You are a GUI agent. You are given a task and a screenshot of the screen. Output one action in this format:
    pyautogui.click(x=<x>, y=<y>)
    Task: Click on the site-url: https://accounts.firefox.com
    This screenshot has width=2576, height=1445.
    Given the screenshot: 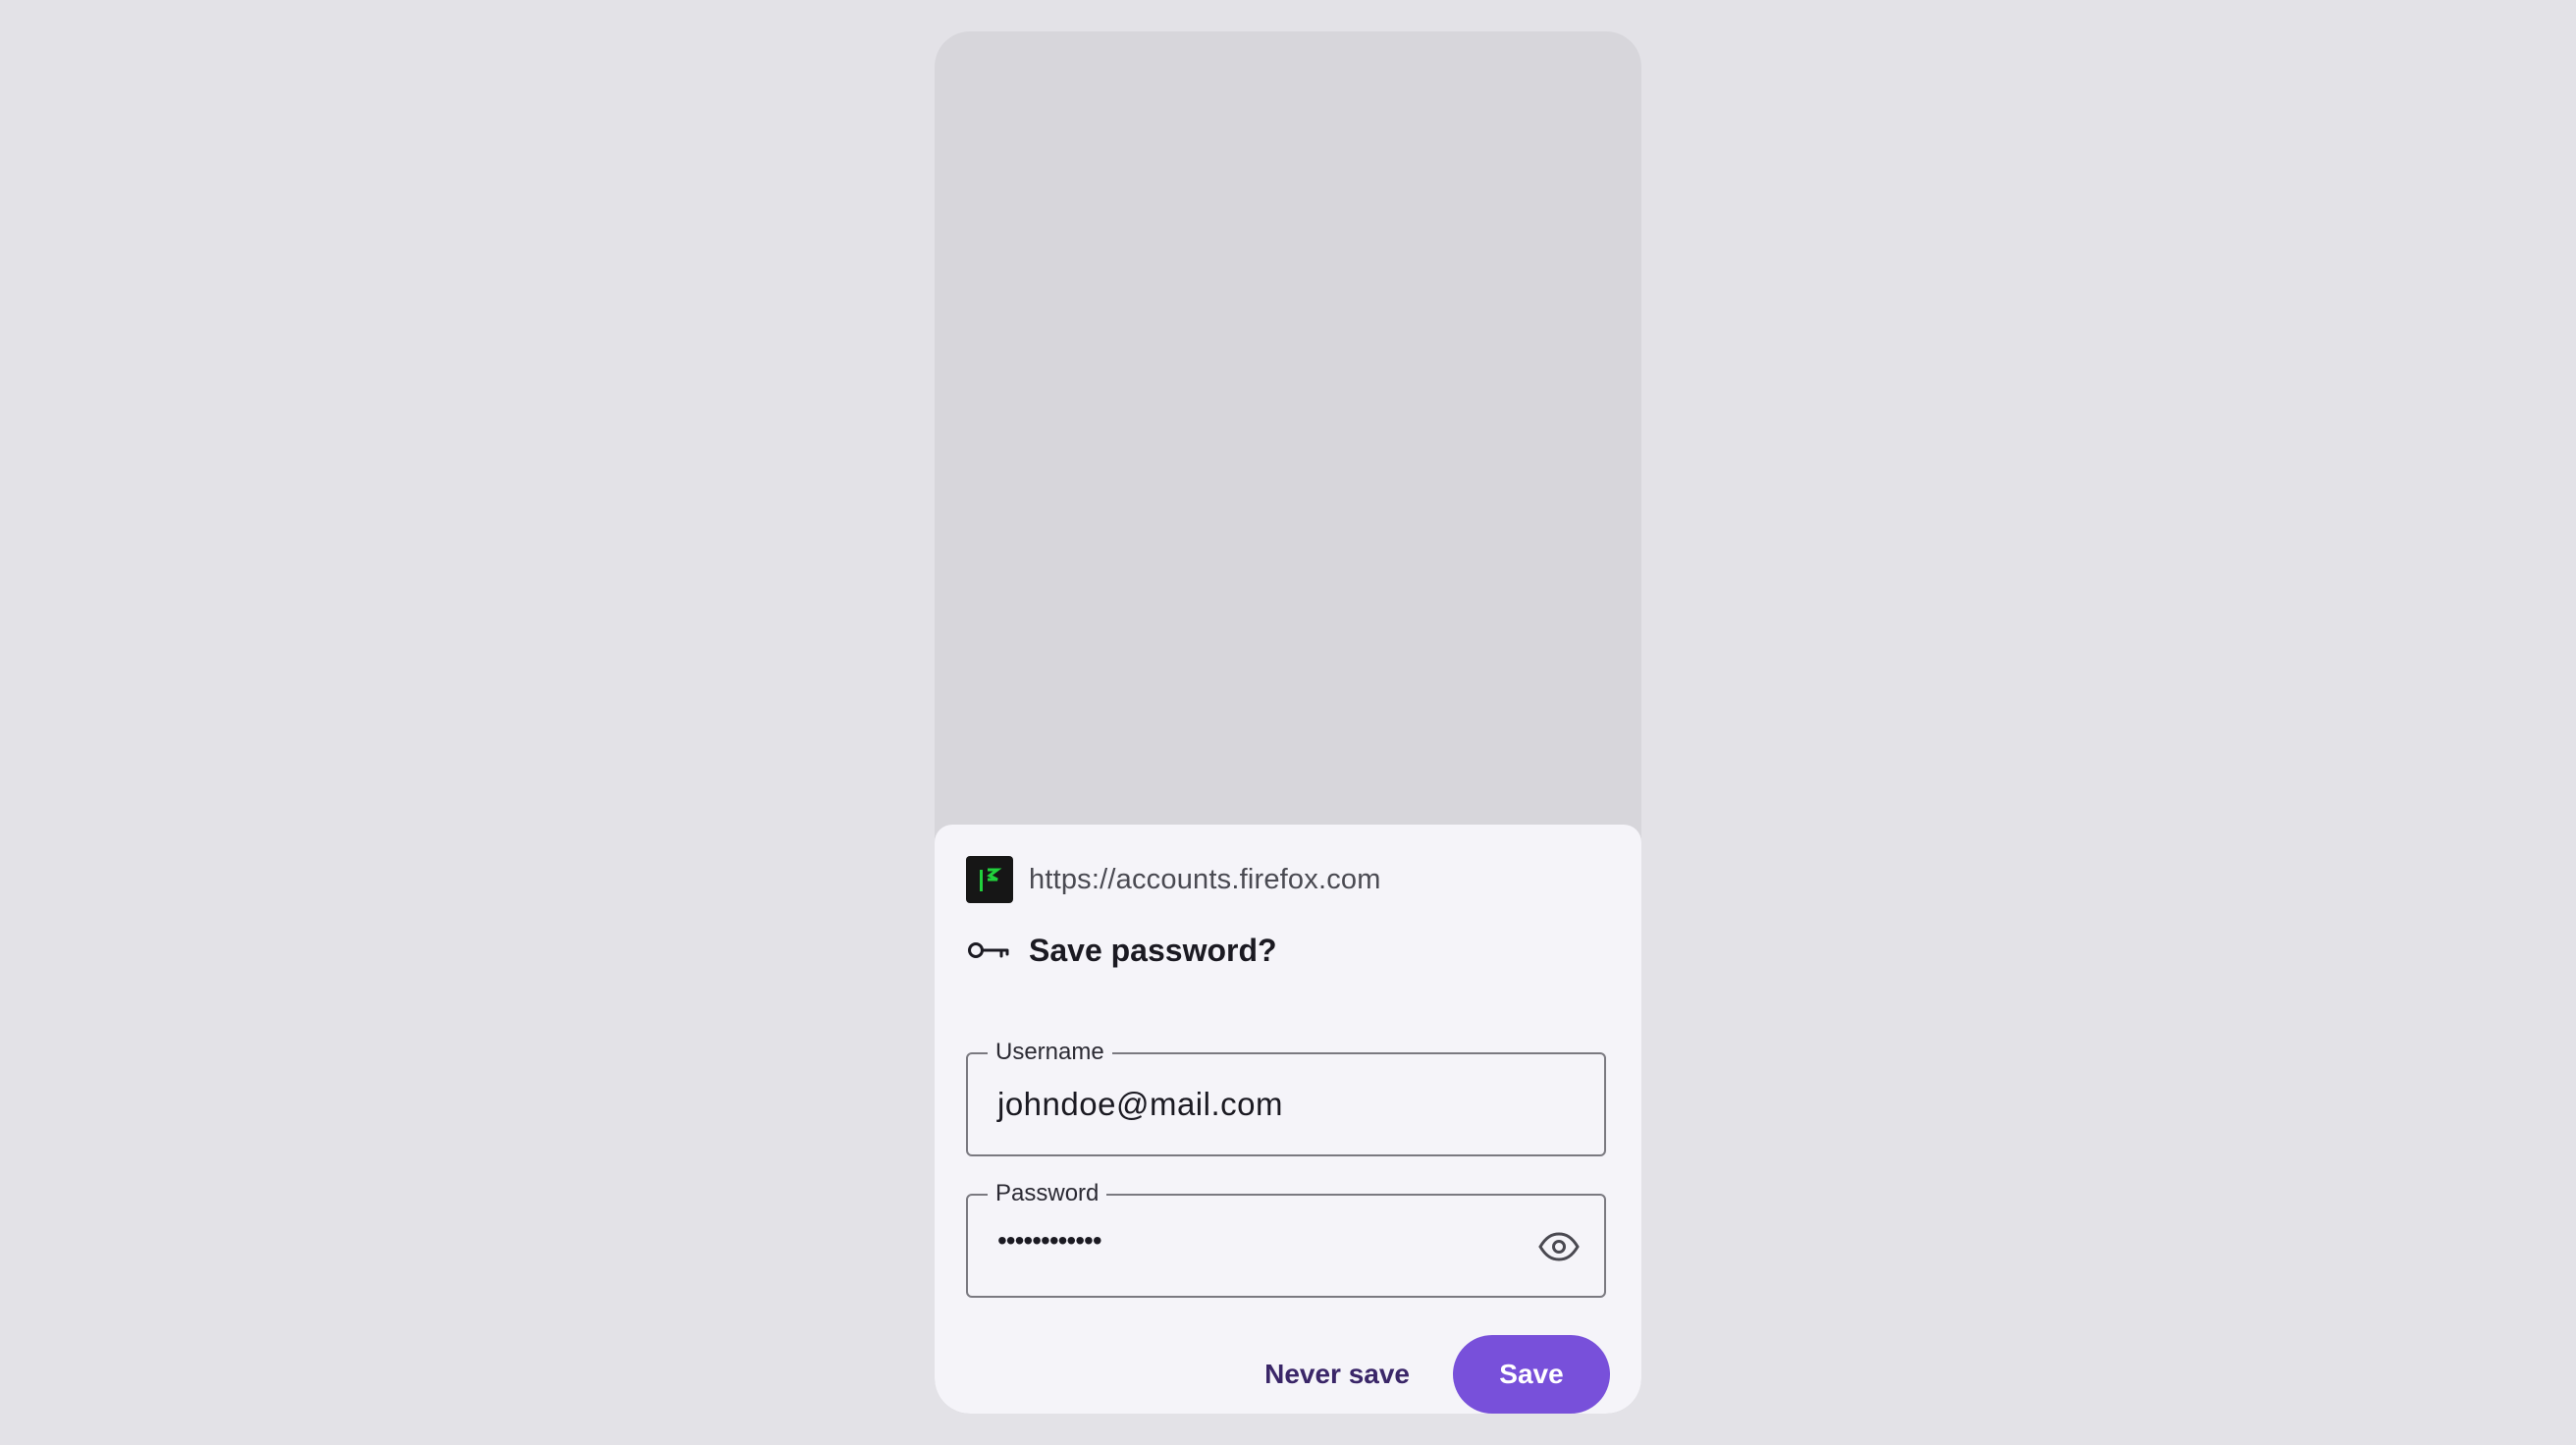 What is the action you would take?
    pyautogui.click(x=1205, y=879)
    